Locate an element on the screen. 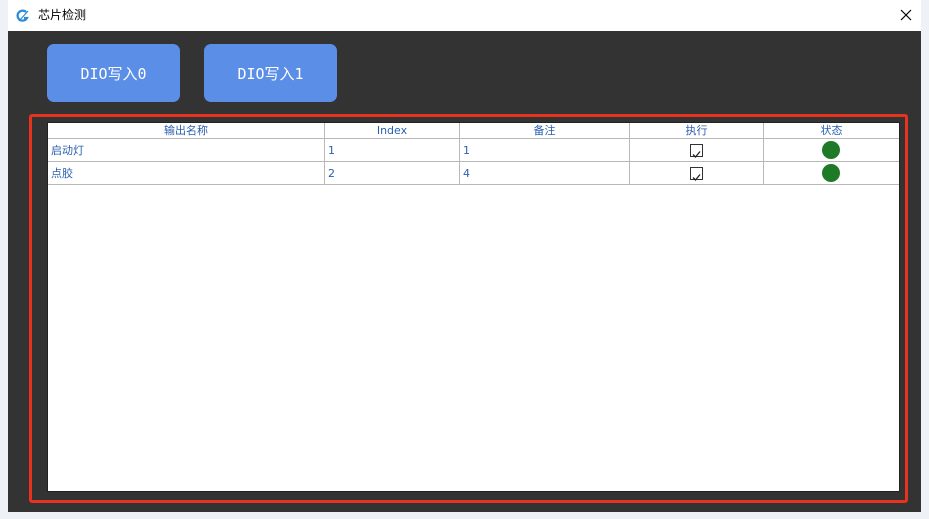 This screenshot has height=519, width=929. column-header-status: 状态 is located at coordinates (831, 131).